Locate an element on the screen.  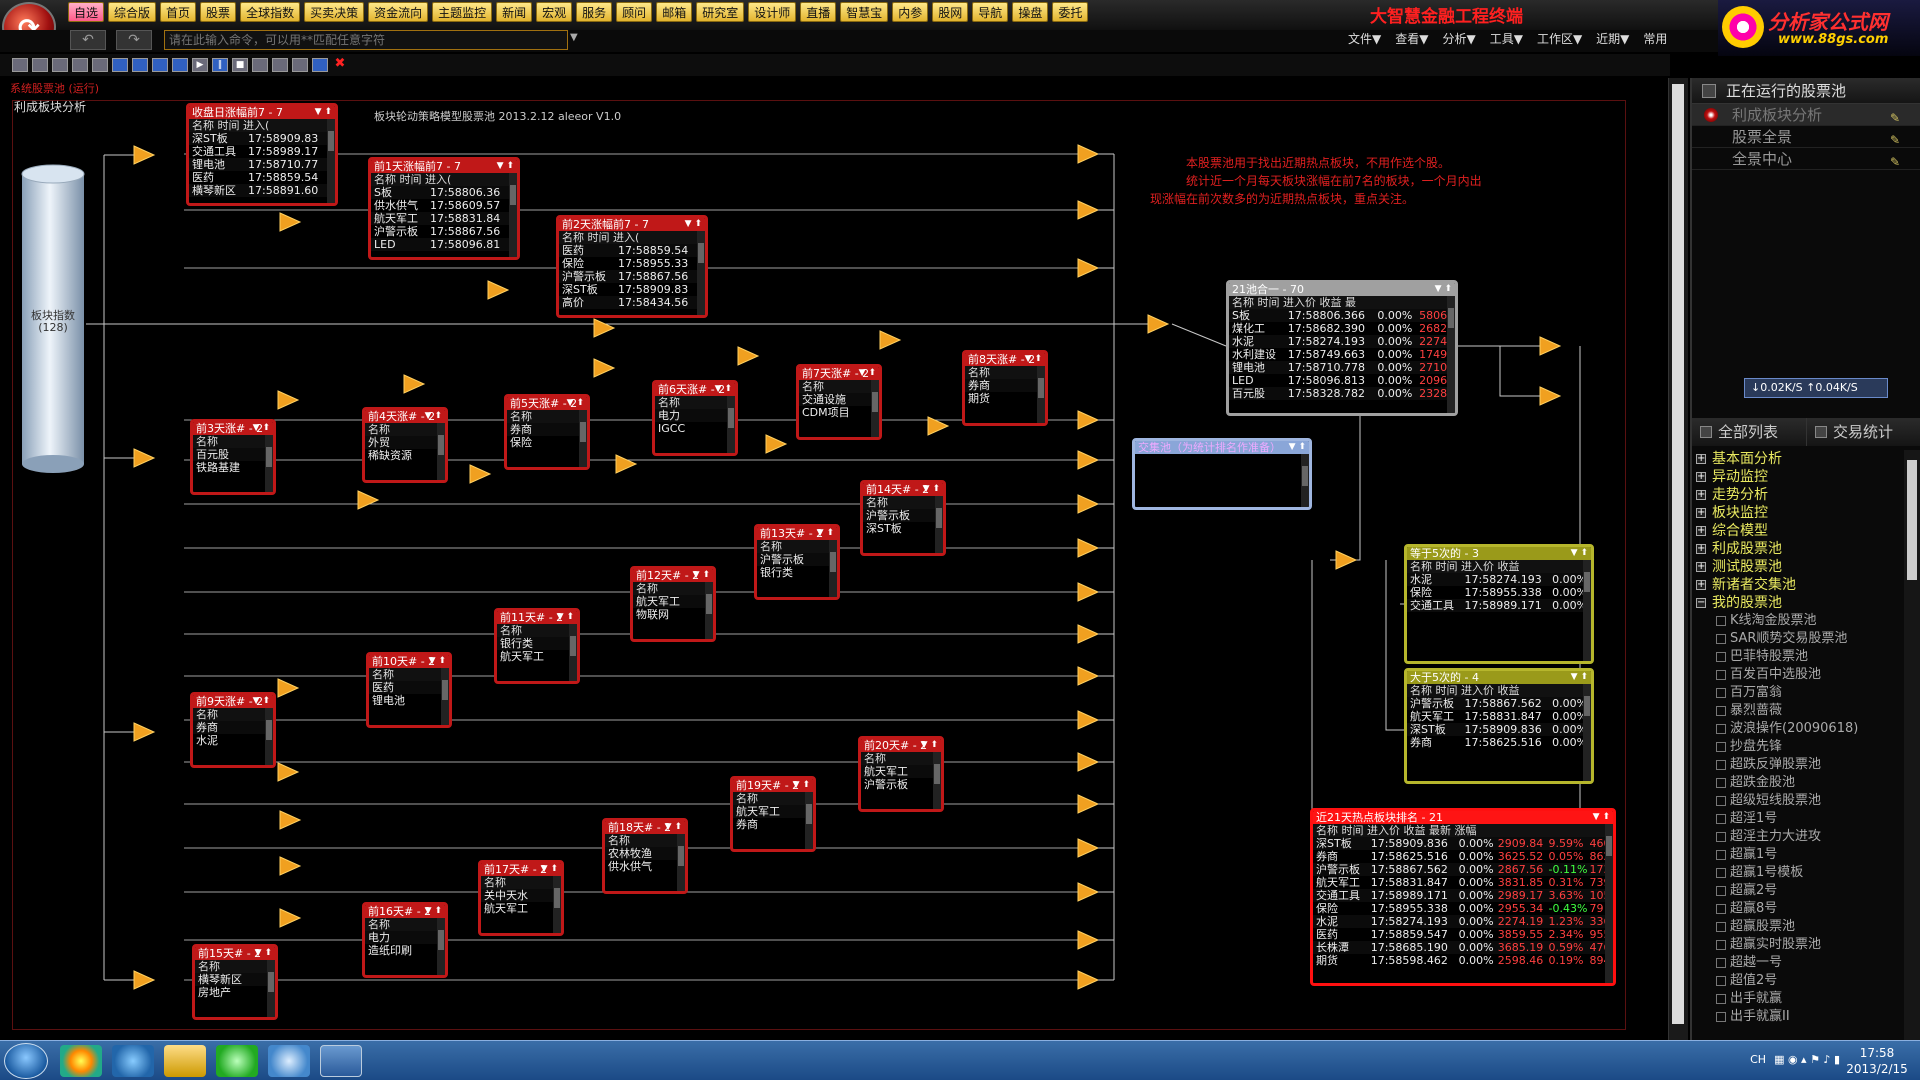
pool-row: 百元股 is located at coordinates (233, 454).